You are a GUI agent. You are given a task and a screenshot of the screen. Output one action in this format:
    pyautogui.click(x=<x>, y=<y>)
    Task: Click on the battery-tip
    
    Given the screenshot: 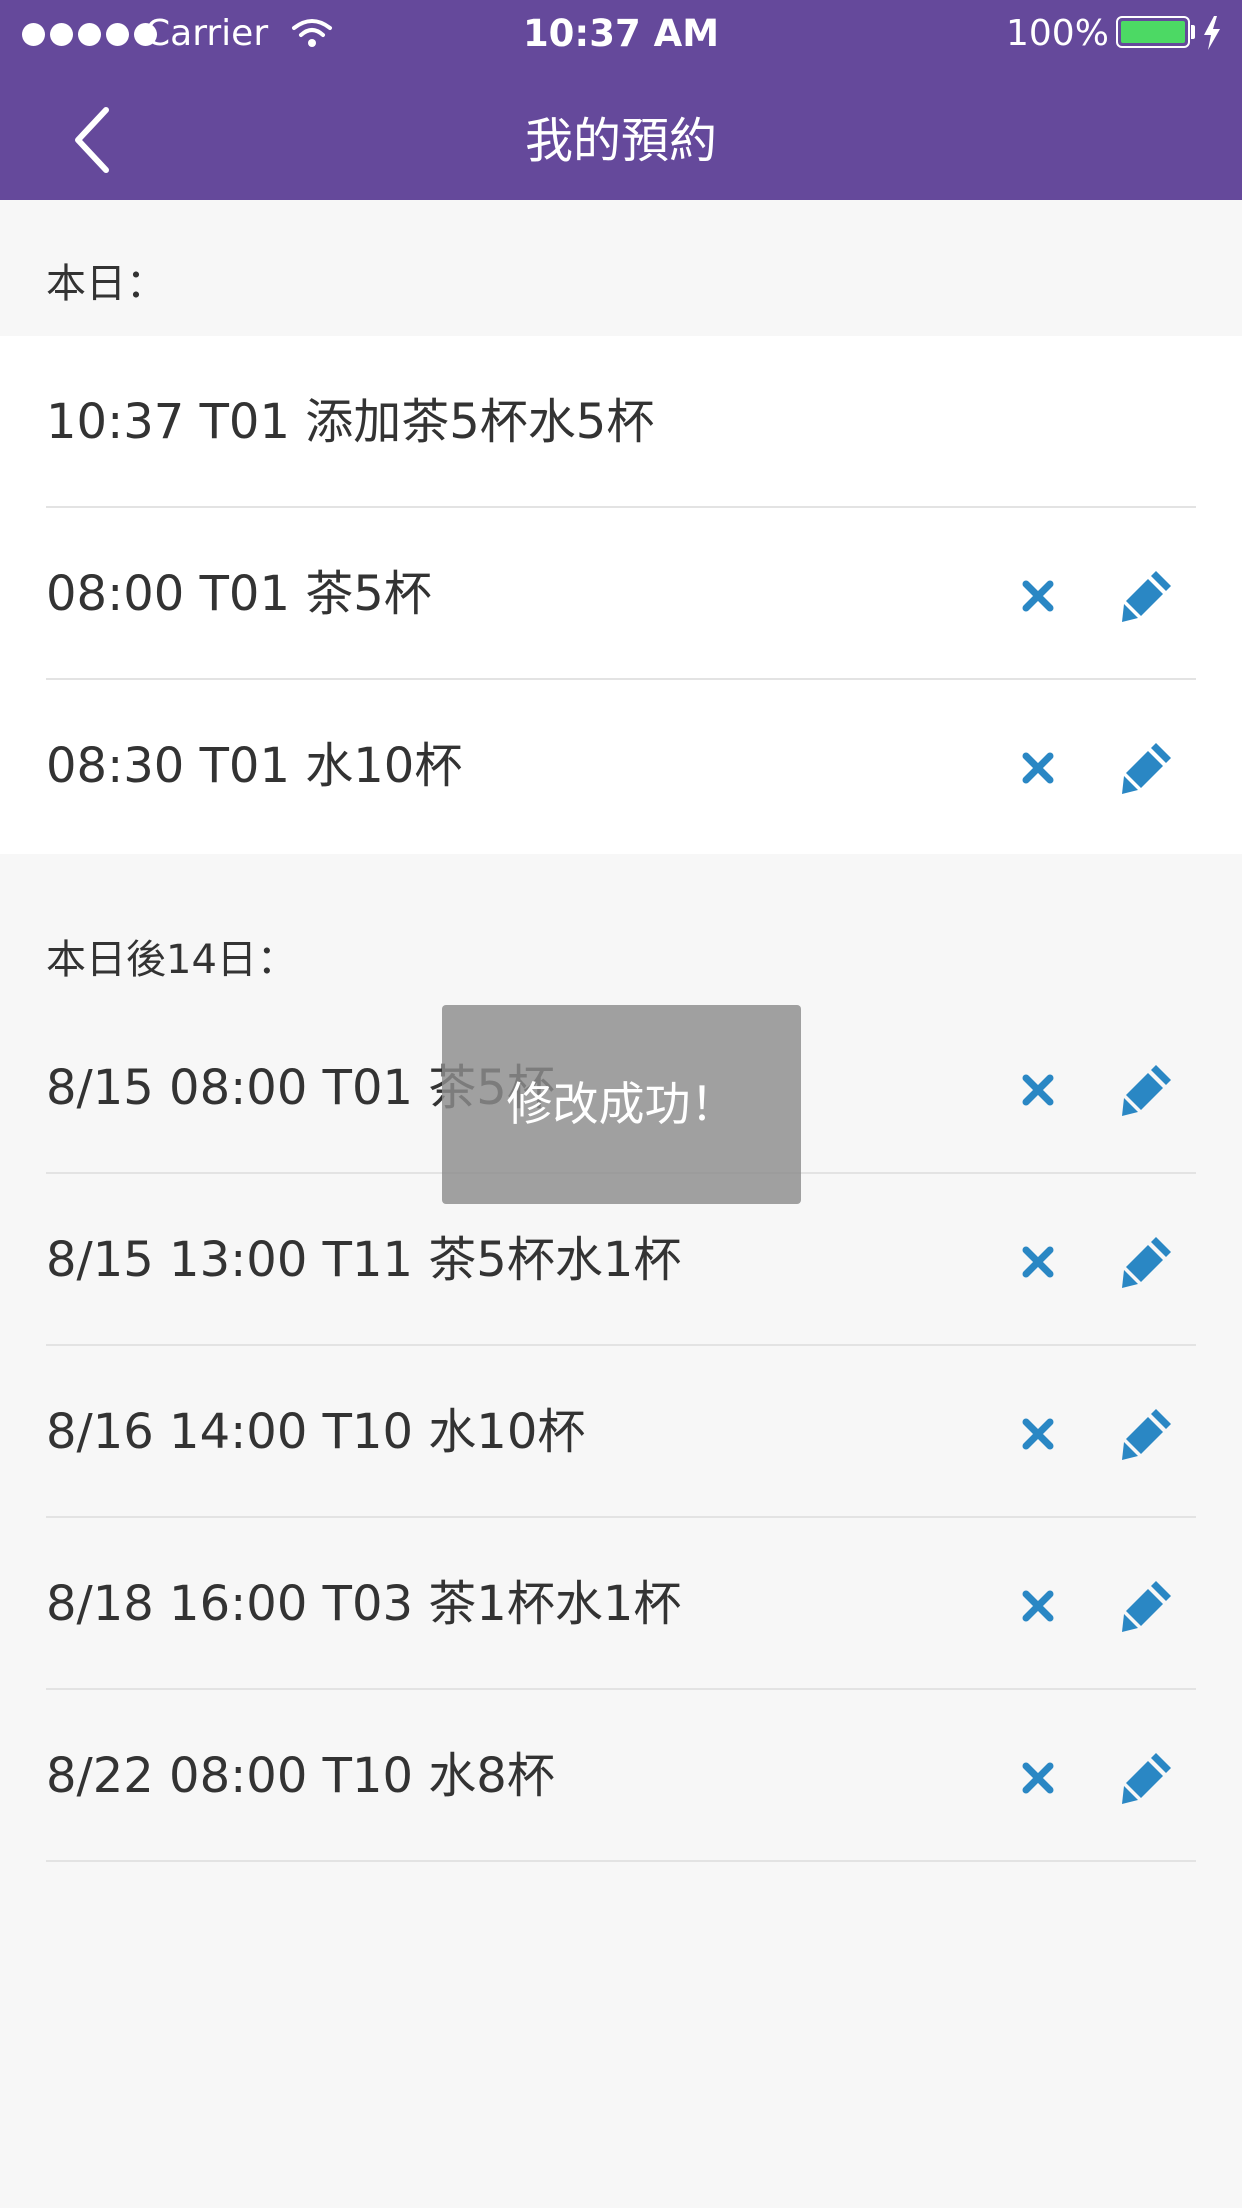 What is the action you would take?
    pyautogui.click(x=1193, y=32)
    